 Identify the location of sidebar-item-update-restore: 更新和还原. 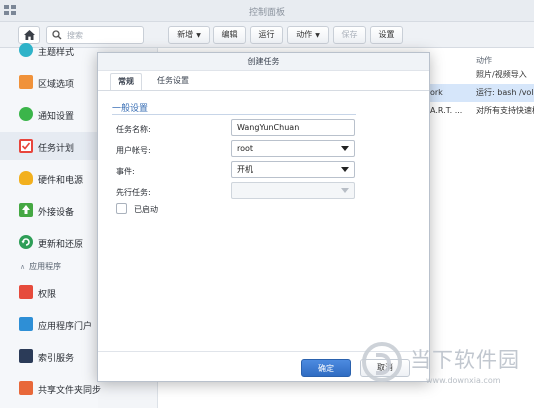
(49, 242).